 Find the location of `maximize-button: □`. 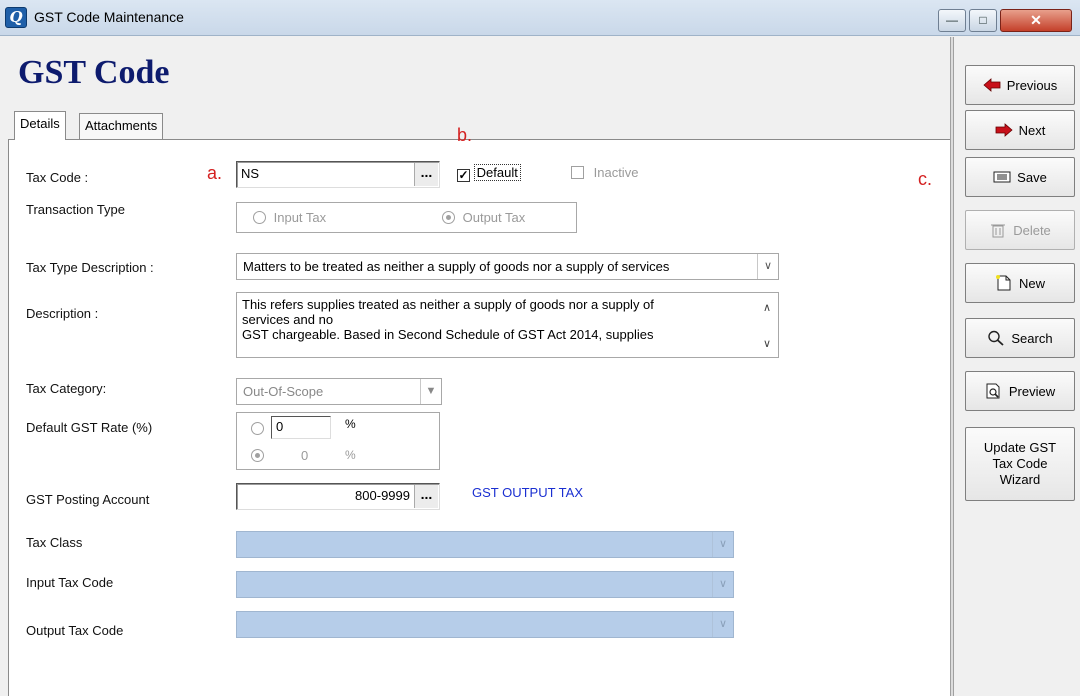

maximize-button: □ is located at coordinates (983, 20).